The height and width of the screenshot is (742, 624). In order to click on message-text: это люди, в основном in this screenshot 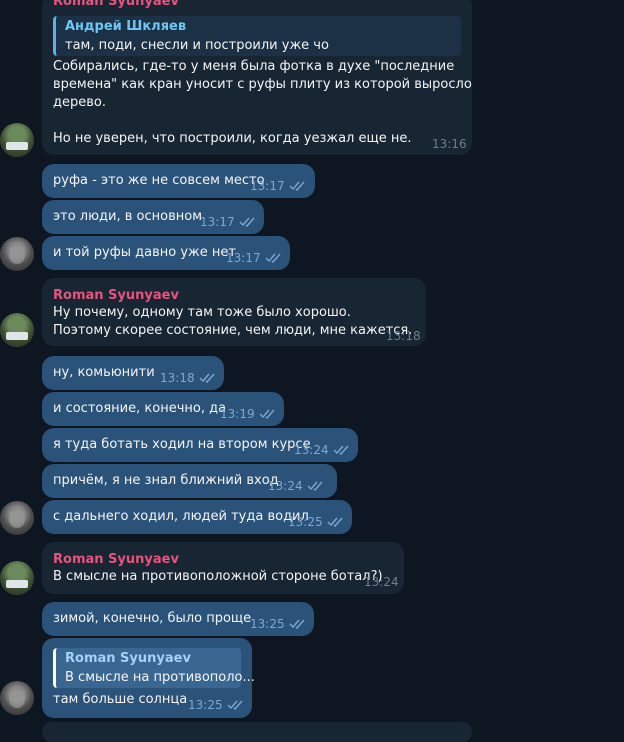, I will do `click(128, 216)`.